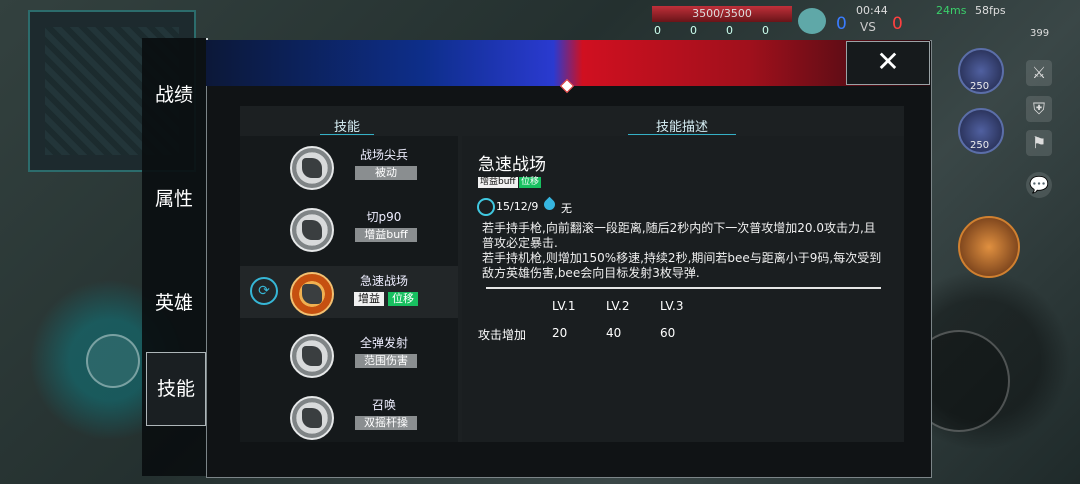 The width and height of the screenshot is (1080, 484). What do you see at coordinates (384, 217) in the screenshot?
I see `skill-name: 切p90` at bounding box center [384, 217].